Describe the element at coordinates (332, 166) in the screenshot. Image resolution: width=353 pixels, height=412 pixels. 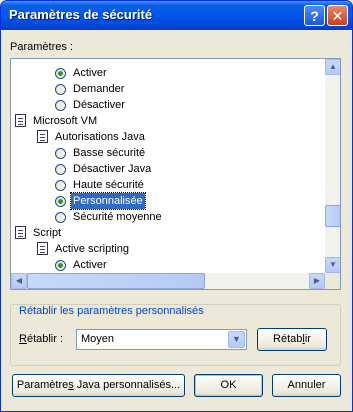
I see `vertical-scrollbar: ▲ ▼` at that location.